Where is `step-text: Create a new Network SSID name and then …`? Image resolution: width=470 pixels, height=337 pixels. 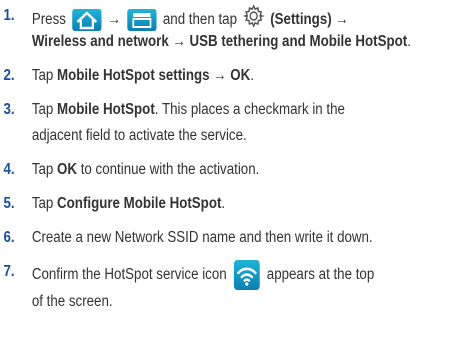
step-text: Create a new Network SSID name and then … is located at coordinates (202, 237).